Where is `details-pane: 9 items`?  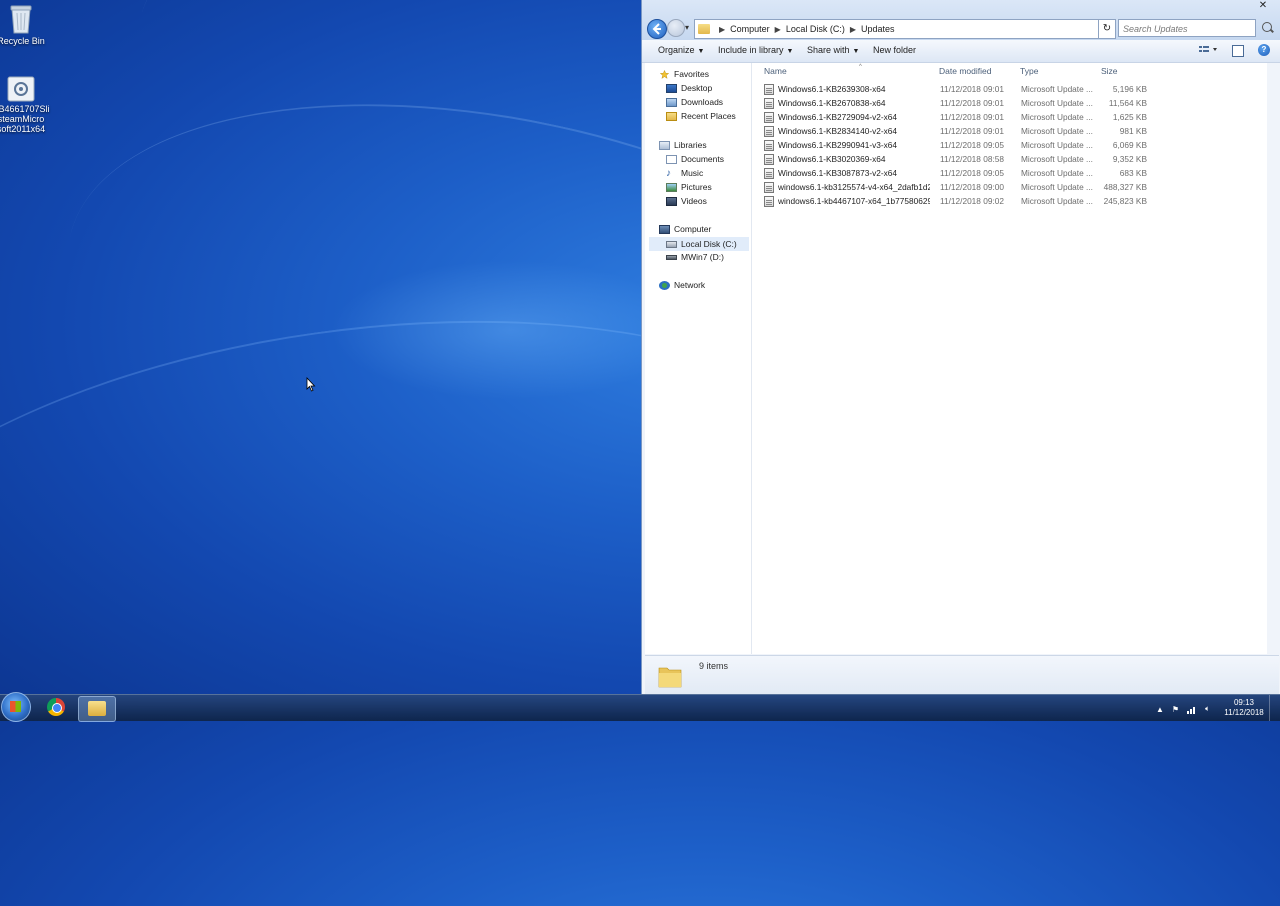
details-pane: 9 items is located at coordinates (962, 674).